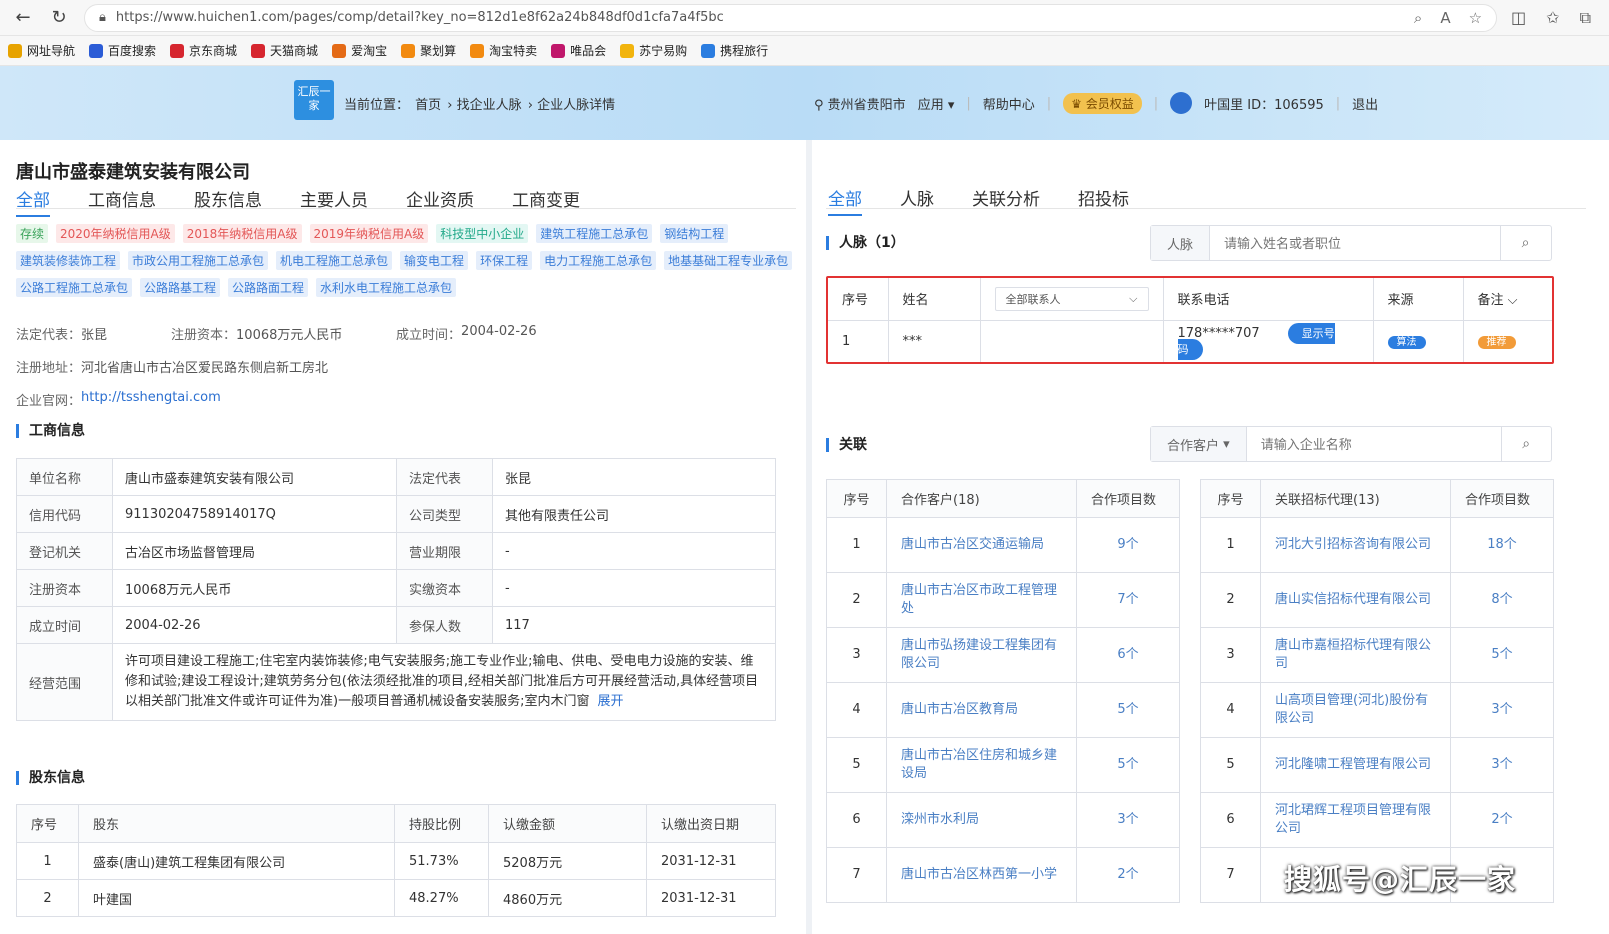 The height and width of the screenshot is (934, 1609). What do you see at coordinates (1418, 18) in the screenshot?
I see `zoom-icon: ⌕` at bounding box center [1418, 18].